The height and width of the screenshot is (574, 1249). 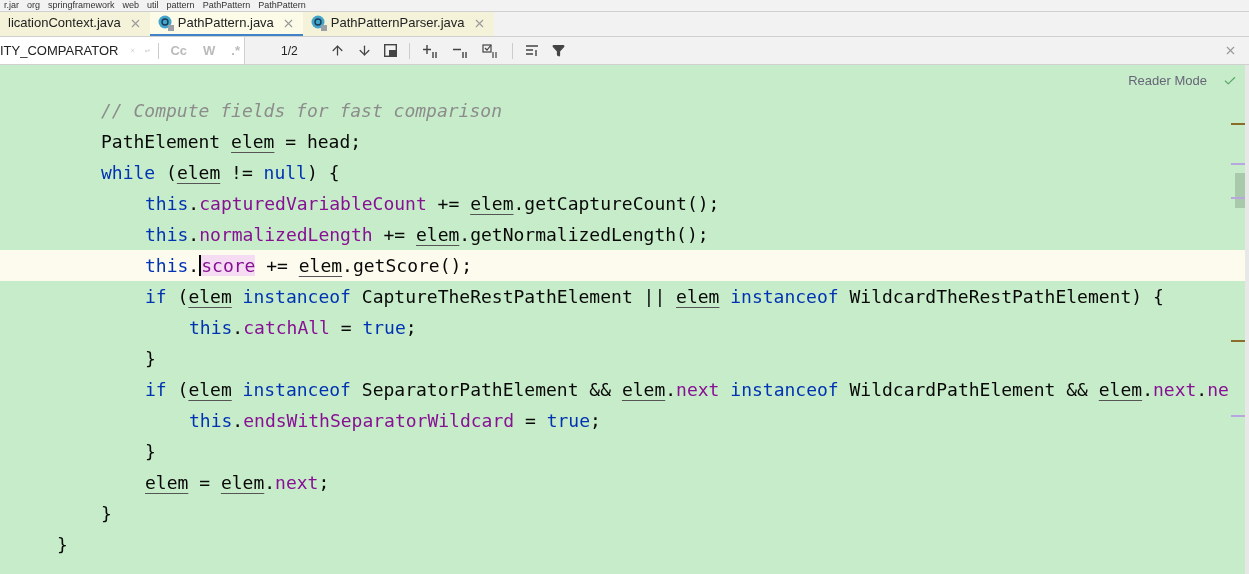 What do you see at coordinates (390, 50) in the screenshot?
I see `window-icon` at bounding box center [390, 50].